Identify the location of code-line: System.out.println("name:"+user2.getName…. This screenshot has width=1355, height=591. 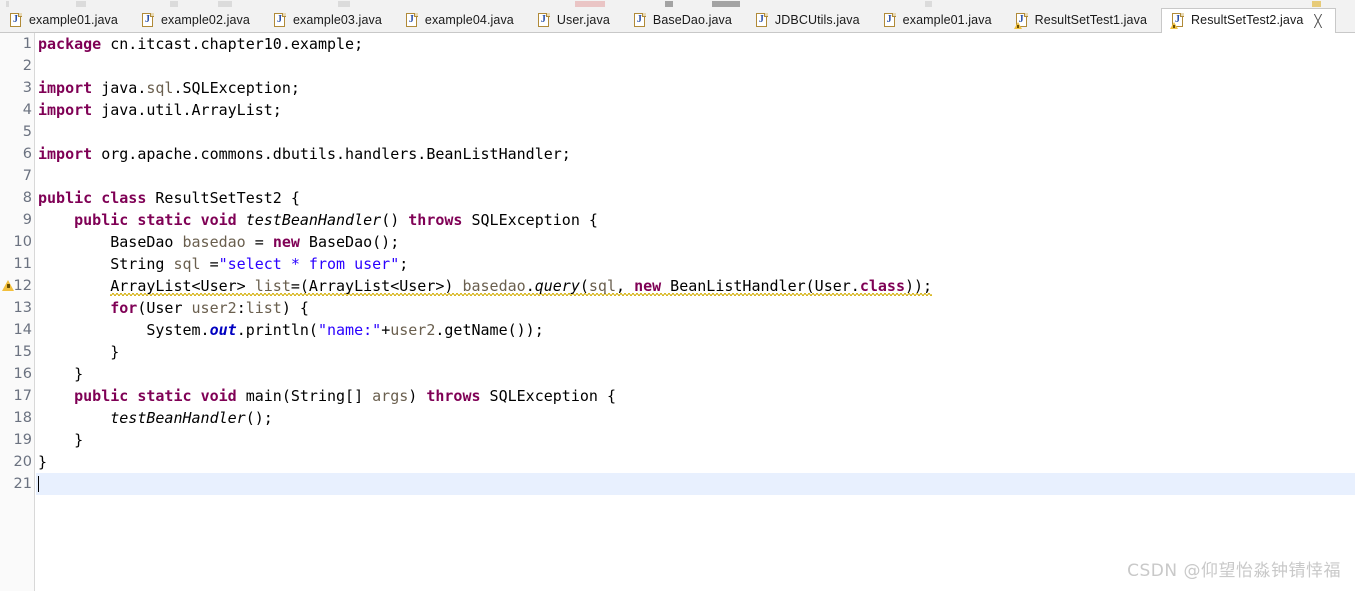
(695, 330).